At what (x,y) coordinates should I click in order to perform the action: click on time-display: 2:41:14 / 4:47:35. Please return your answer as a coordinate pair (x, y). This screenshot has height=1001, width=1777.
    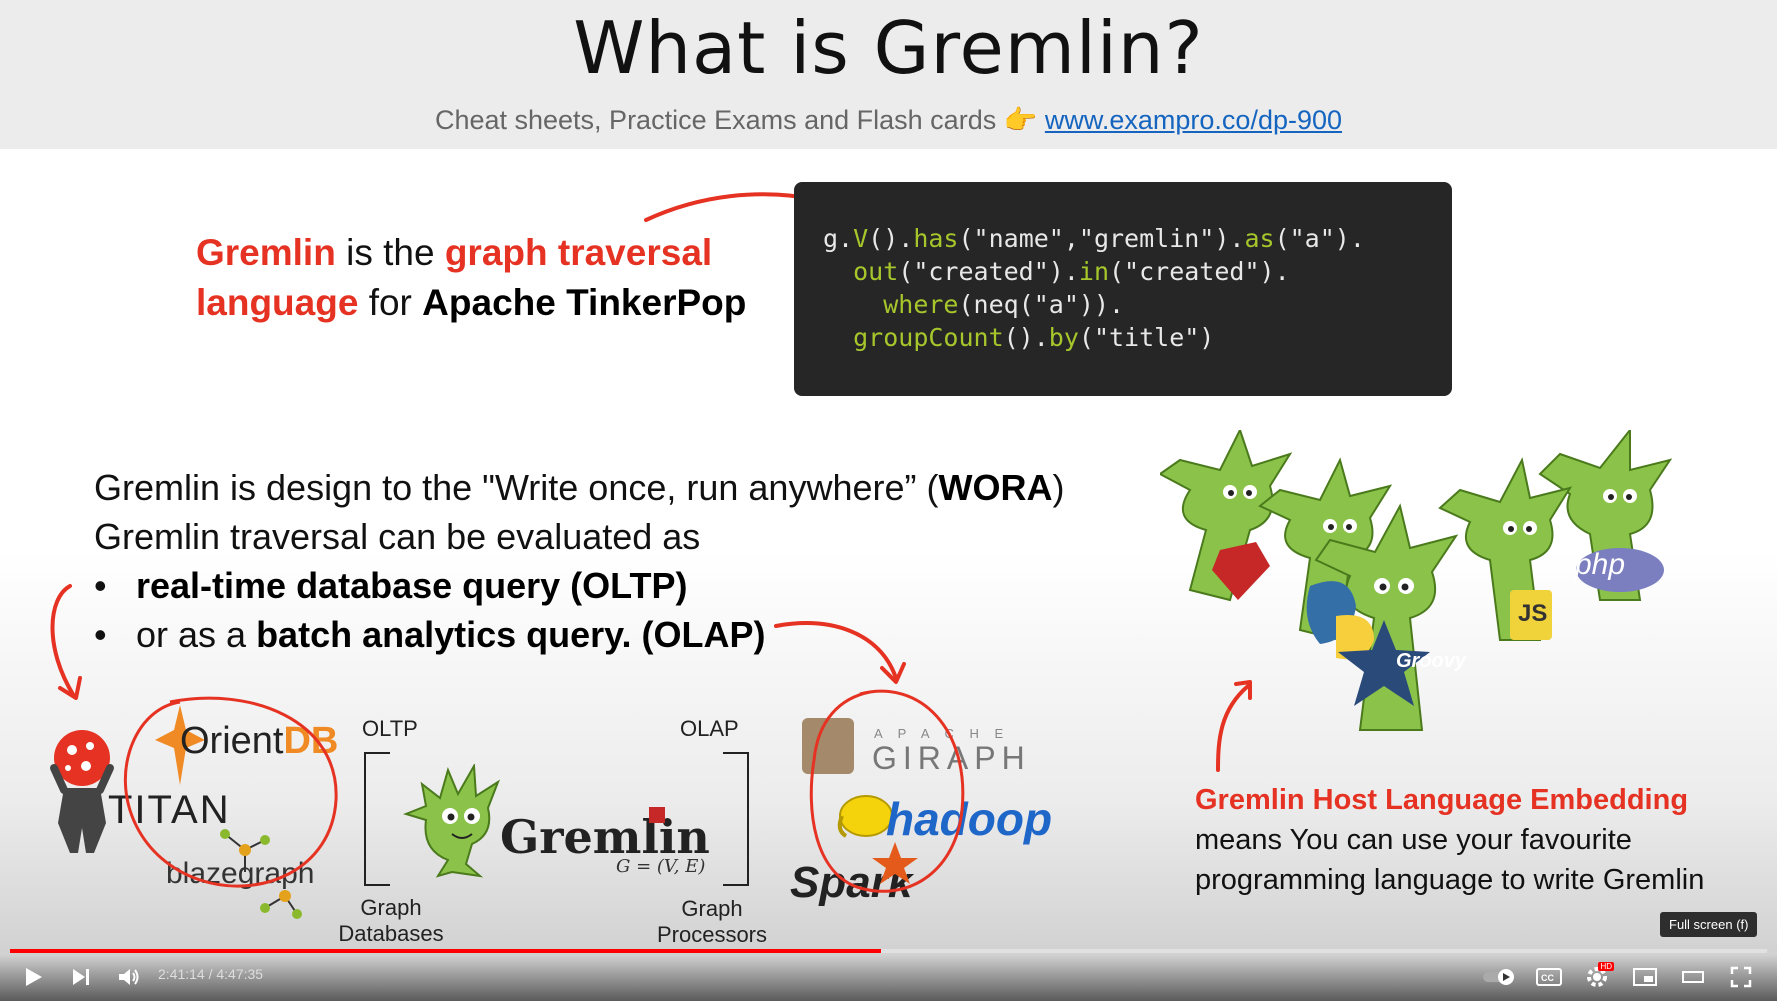
    Looking at the image, I should click on (211, 974).